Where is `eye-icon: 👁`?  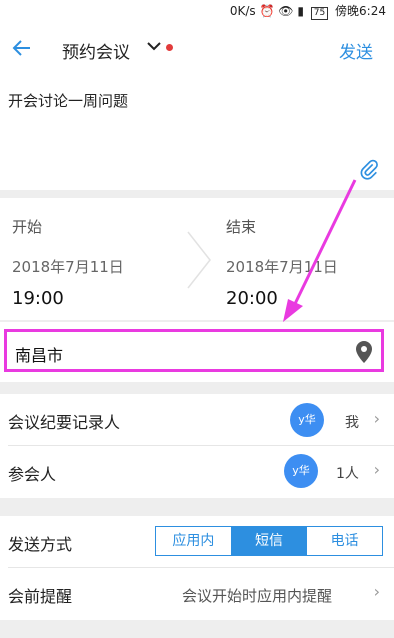
eye-icon: 👁 is located at coordinates (286, 11).